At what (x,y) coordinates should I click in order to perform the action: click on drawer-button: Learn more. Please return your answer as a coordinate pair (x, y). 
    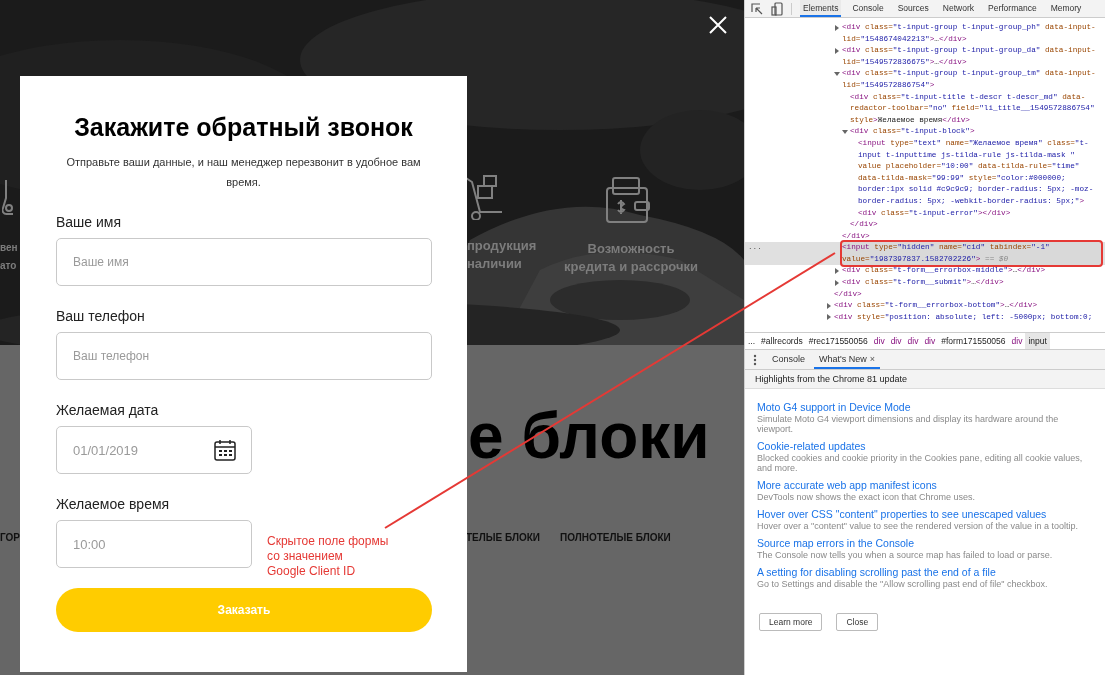
    Looking at the image, I should click on (791, 622).